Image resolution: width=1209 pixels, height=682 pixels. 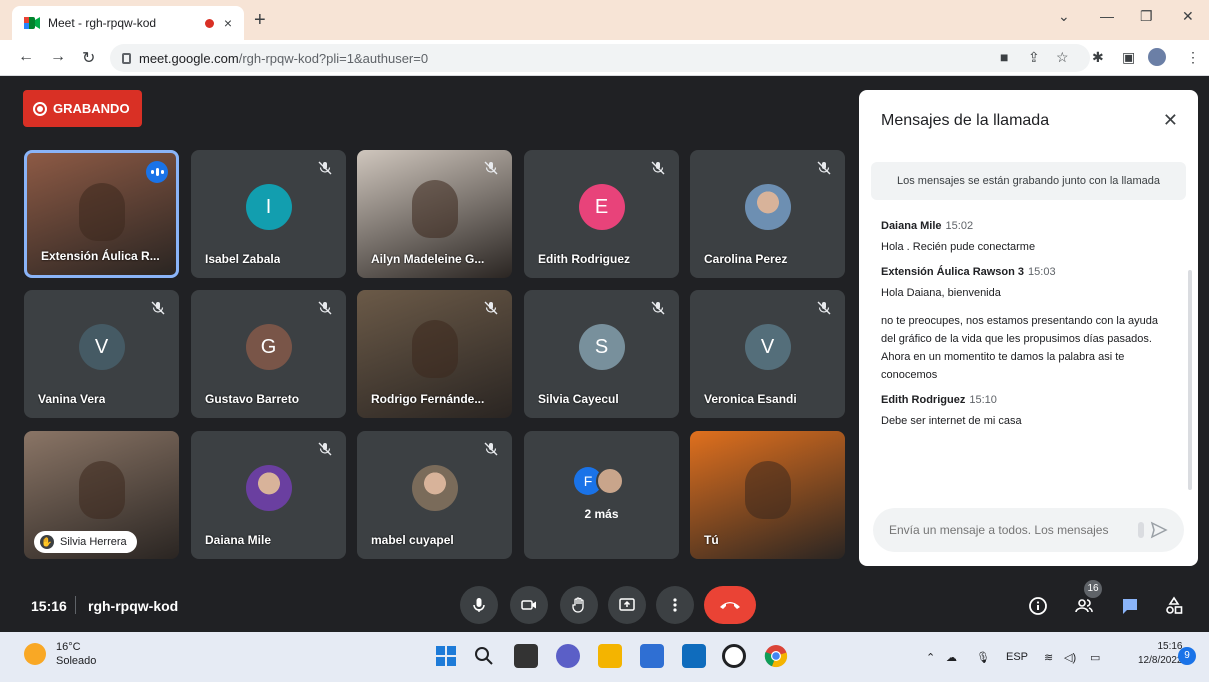 I want to click on store-icon, so click(x=652, y=656).